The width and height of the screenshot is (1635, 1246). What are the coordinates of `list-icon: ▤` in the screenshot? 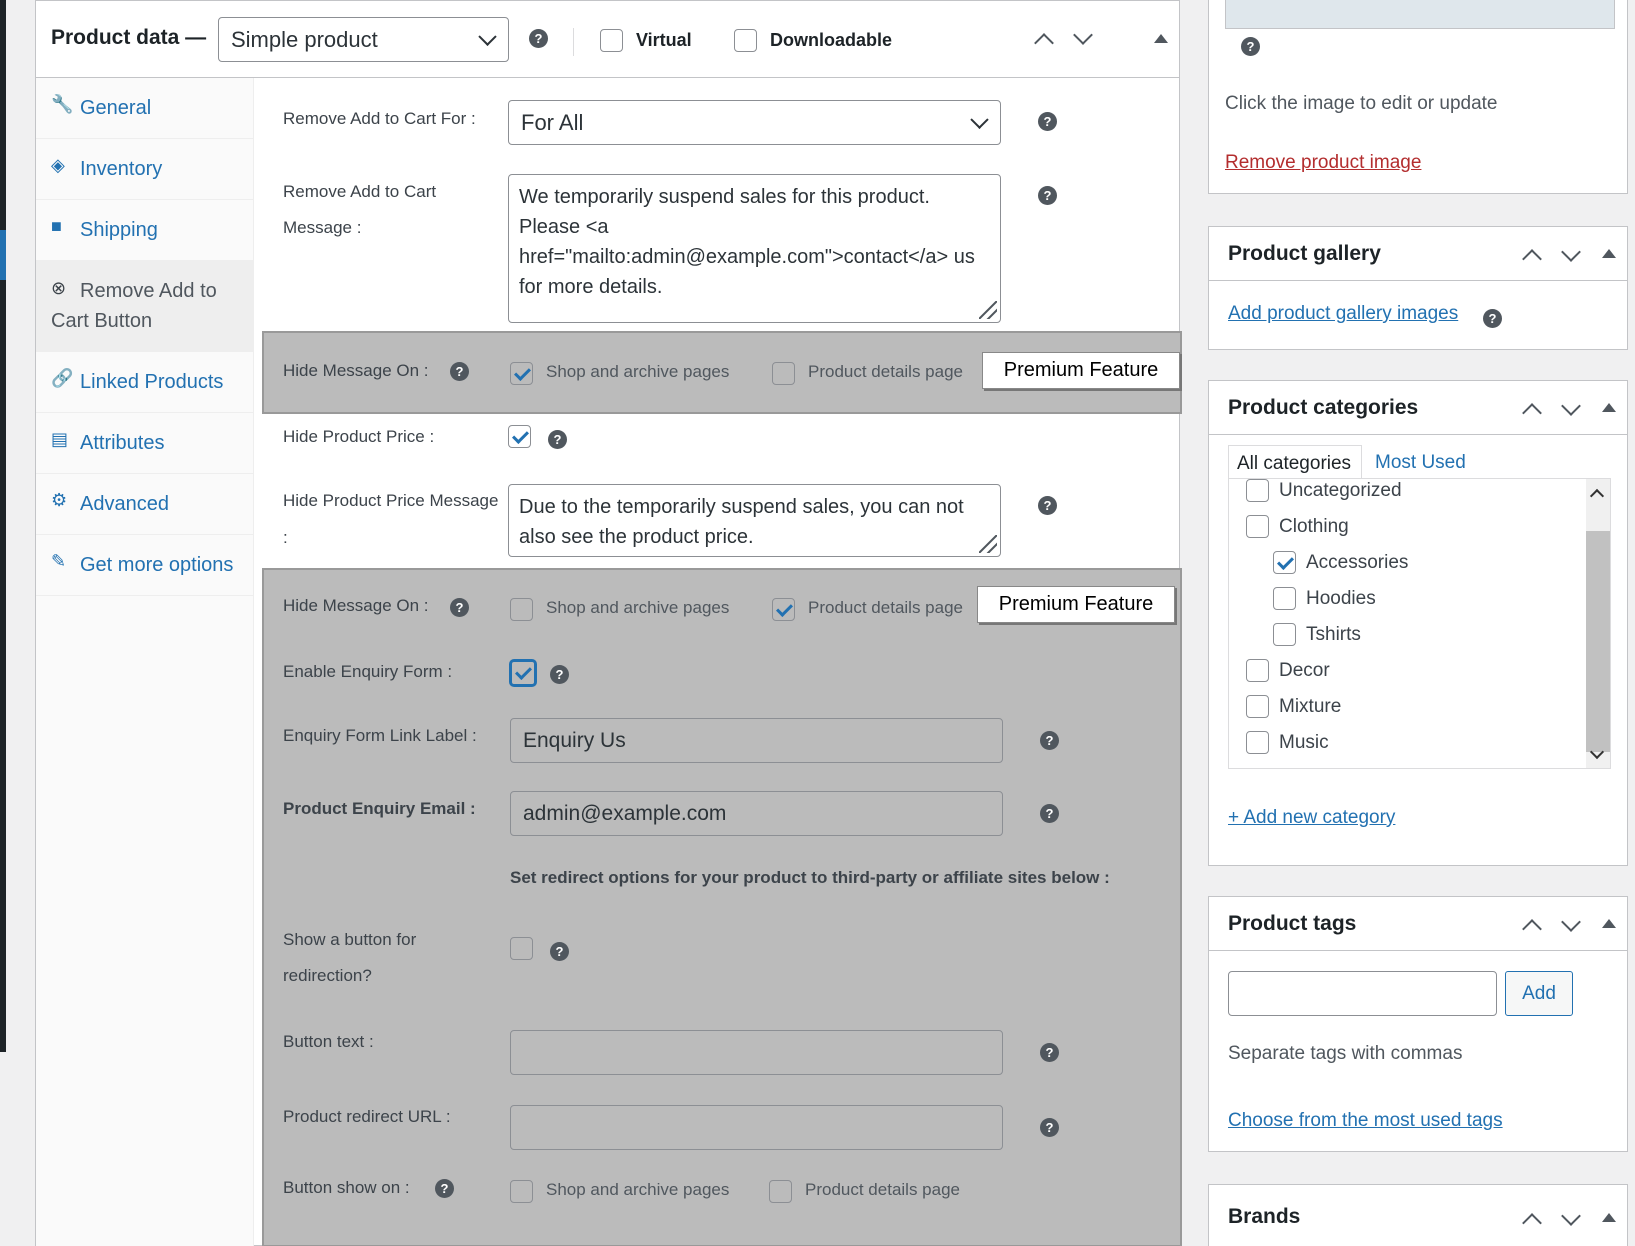 It's located at (60, 439).